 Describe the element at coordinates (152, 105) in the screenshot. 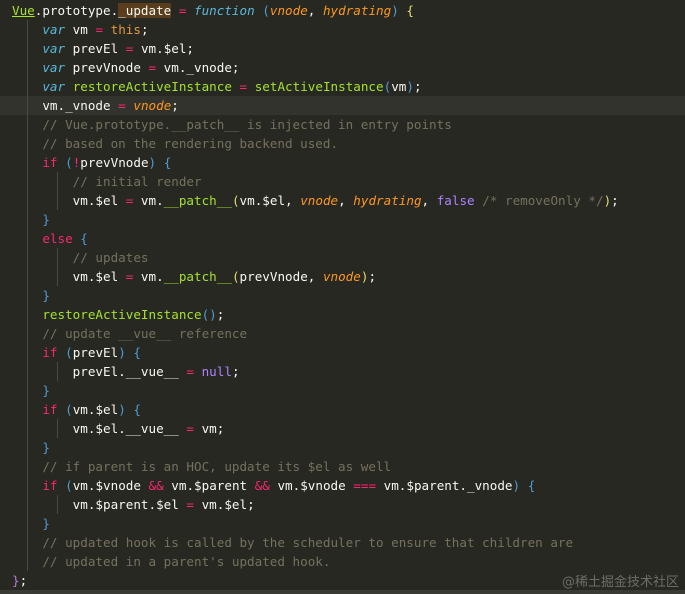

I see `parameter: vnode` at that location.